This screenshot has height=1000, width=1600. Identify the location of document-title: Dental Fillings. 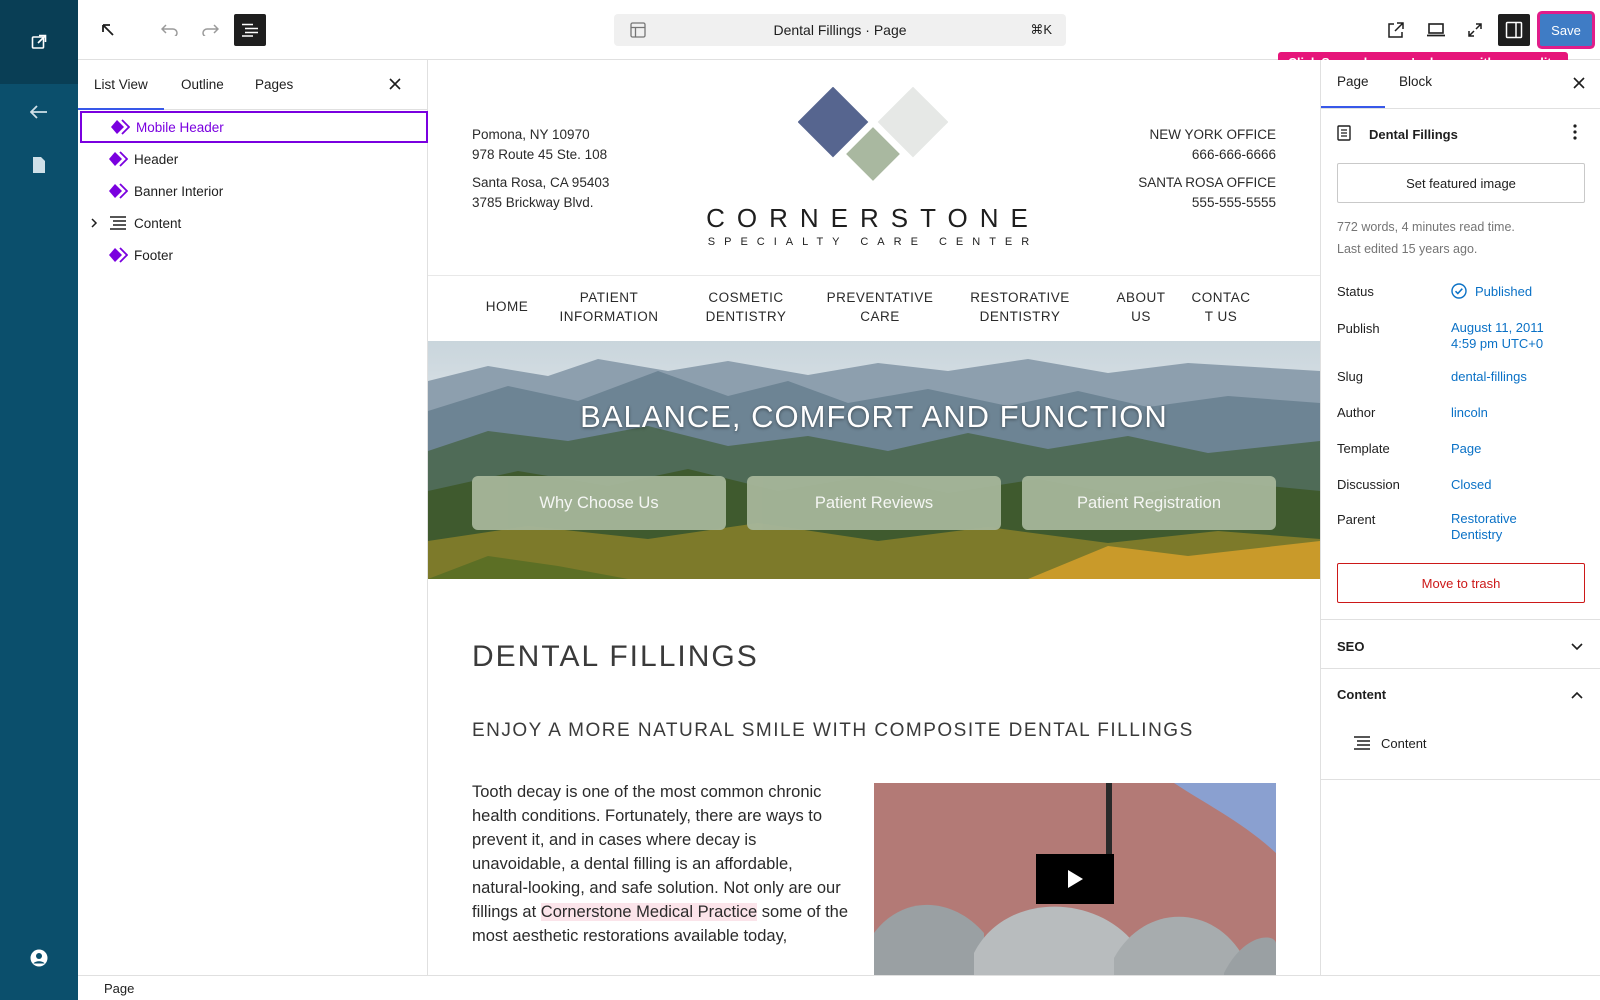
(1413, 134).